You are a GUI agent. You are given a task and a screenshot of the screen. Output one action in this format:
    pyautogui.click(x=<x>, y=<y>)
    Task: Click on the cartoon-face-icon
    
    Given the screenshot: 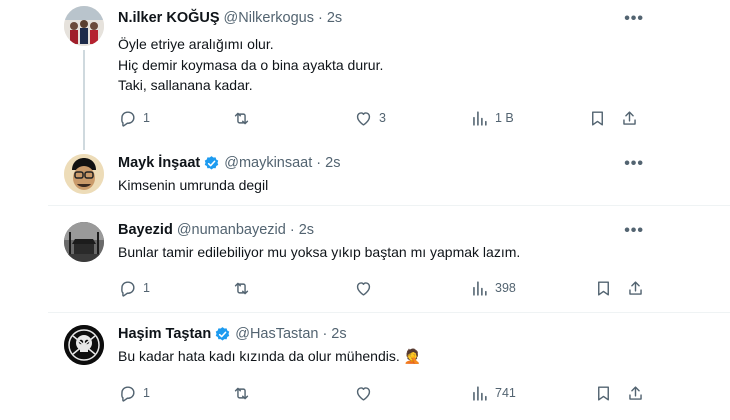 What is the action you would take?
    pyautogui.click(x=84, y=174)
    